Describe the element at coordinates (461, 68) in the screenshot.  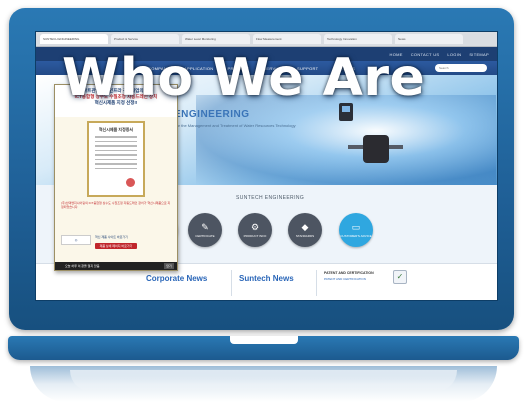
I see `search-input: Search` at that location.